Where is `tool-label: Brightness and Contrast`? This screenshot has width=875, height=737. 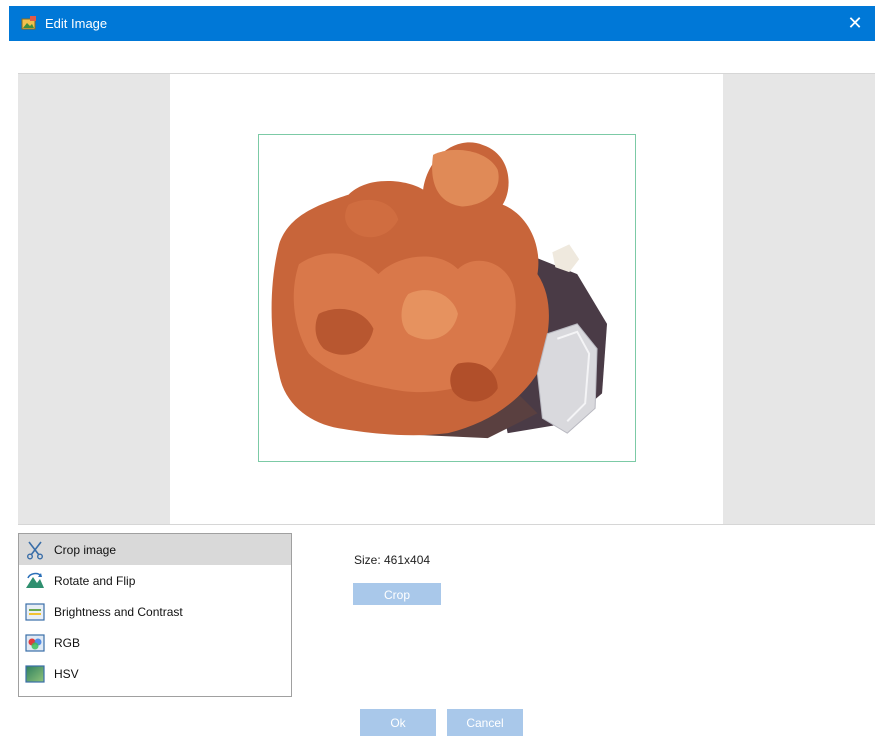
tool-label: Brightness and Contrast is located at coordinates (118, 611).